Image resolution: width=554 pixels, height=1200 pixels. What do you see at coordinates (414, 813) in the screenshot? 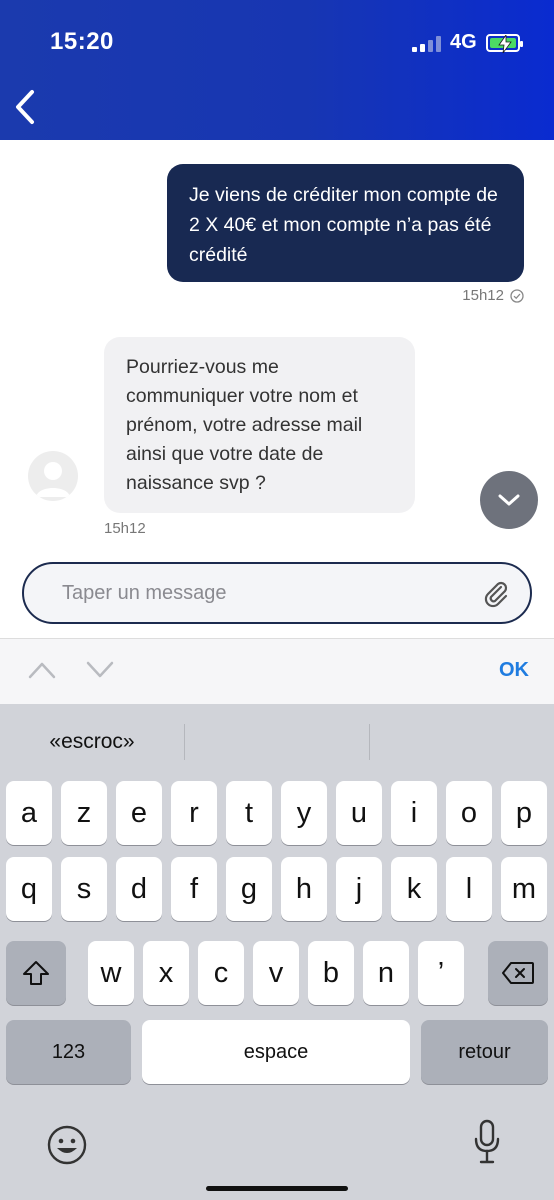
I see `key-i: i` at bounding box center [414, 813].